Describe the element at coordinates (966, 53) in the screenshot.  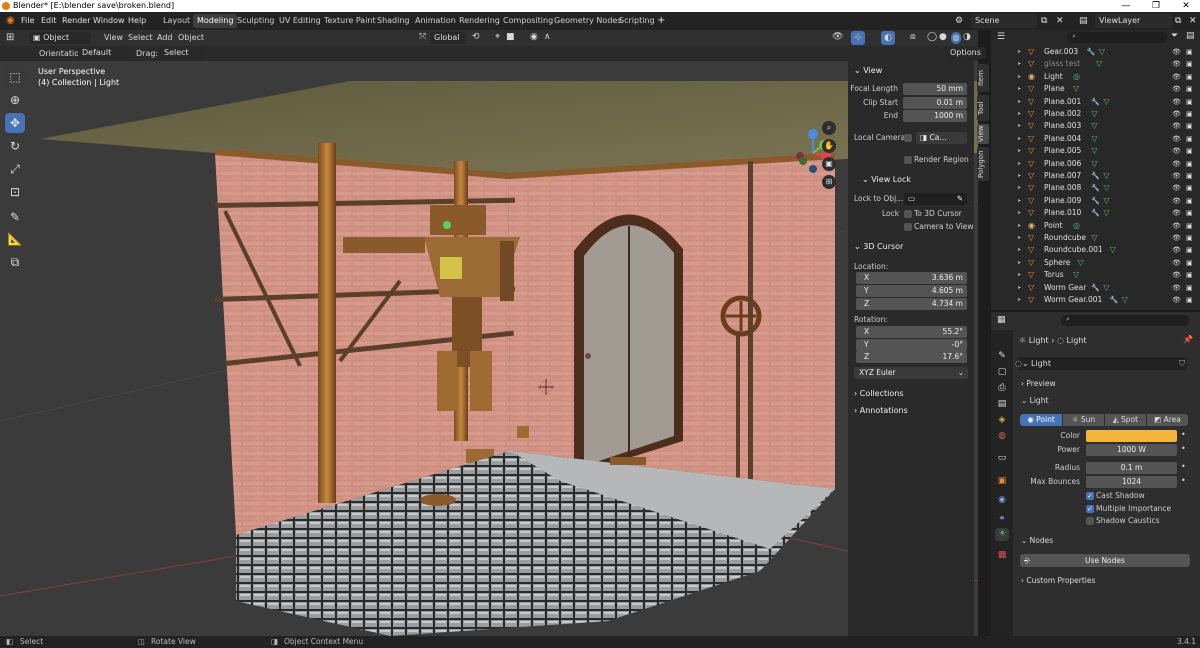
I see `options-dropdown: Options` at that location.